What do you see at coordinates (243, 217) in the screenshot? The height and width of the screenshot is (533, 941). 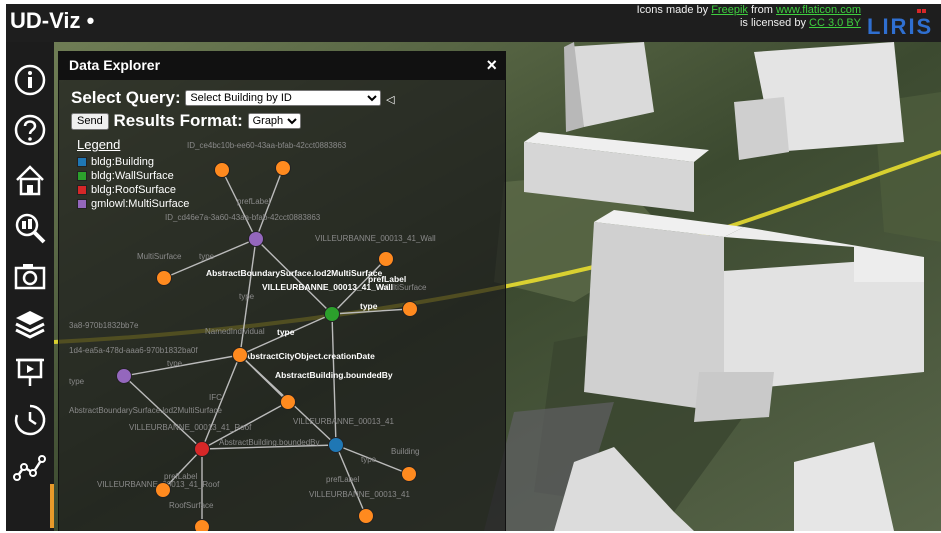 I see `graph-faint-label: ID_cd46e7a-3a60-43aa-bfab-42cct0883863` at bounding box center [243, 217].